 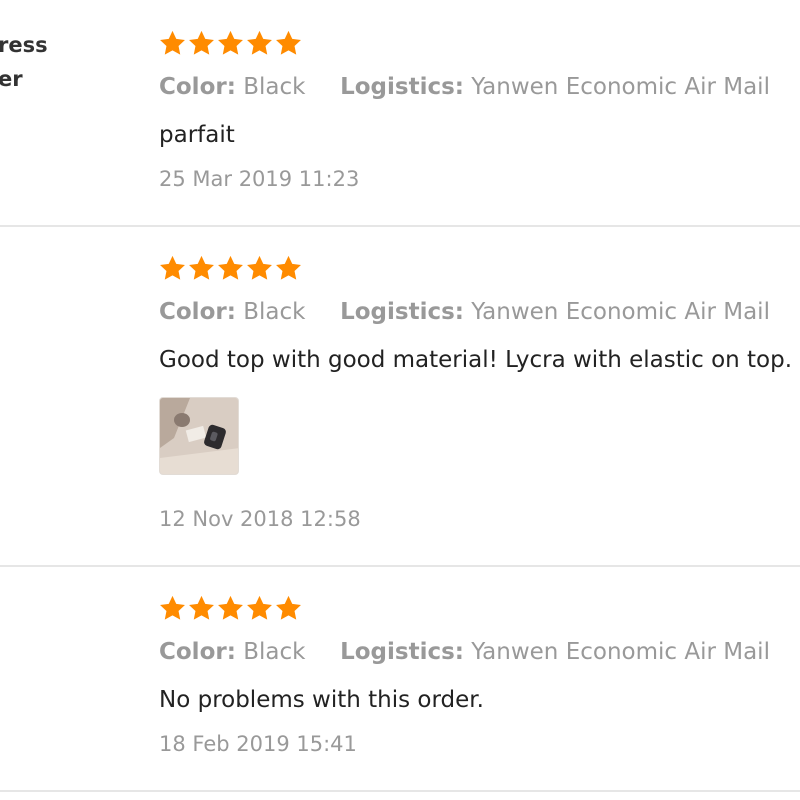 What do you see at coordinates (11, 79) in the screenshot?
I see `buyer-country-fragment: er` at bounding box center [11, 79].